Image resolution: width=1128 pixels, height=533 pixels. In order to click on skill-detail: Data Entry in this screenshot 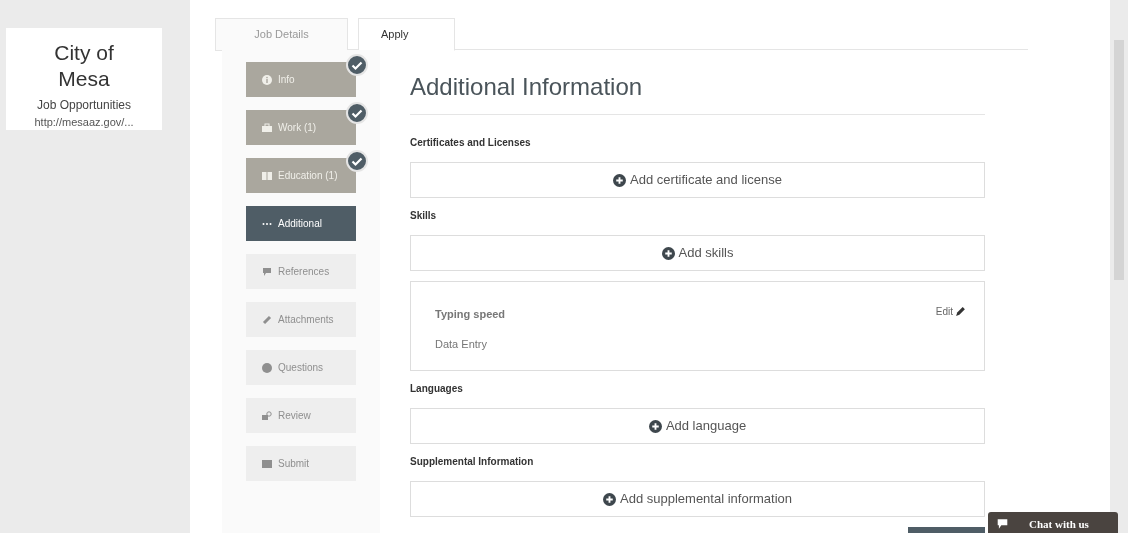, I will do `click(461, 344)`.